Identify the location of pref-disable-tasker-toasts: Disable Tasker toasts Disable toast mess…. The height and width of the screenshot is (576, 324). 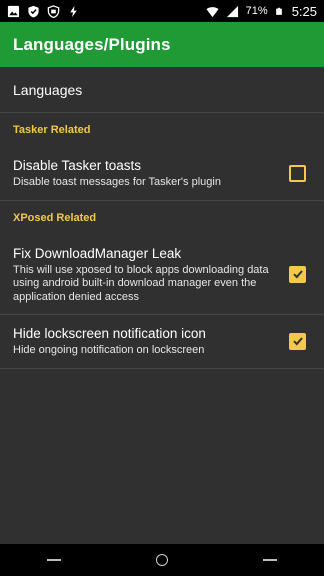
(162, 173).